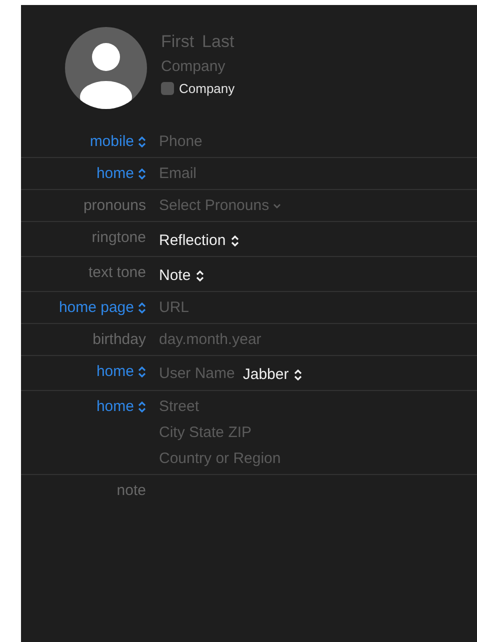  What do you see at coordinates (199, 241) in the screenshot?
I see `popup-button: Reflection` at bounding box center [199, 241].